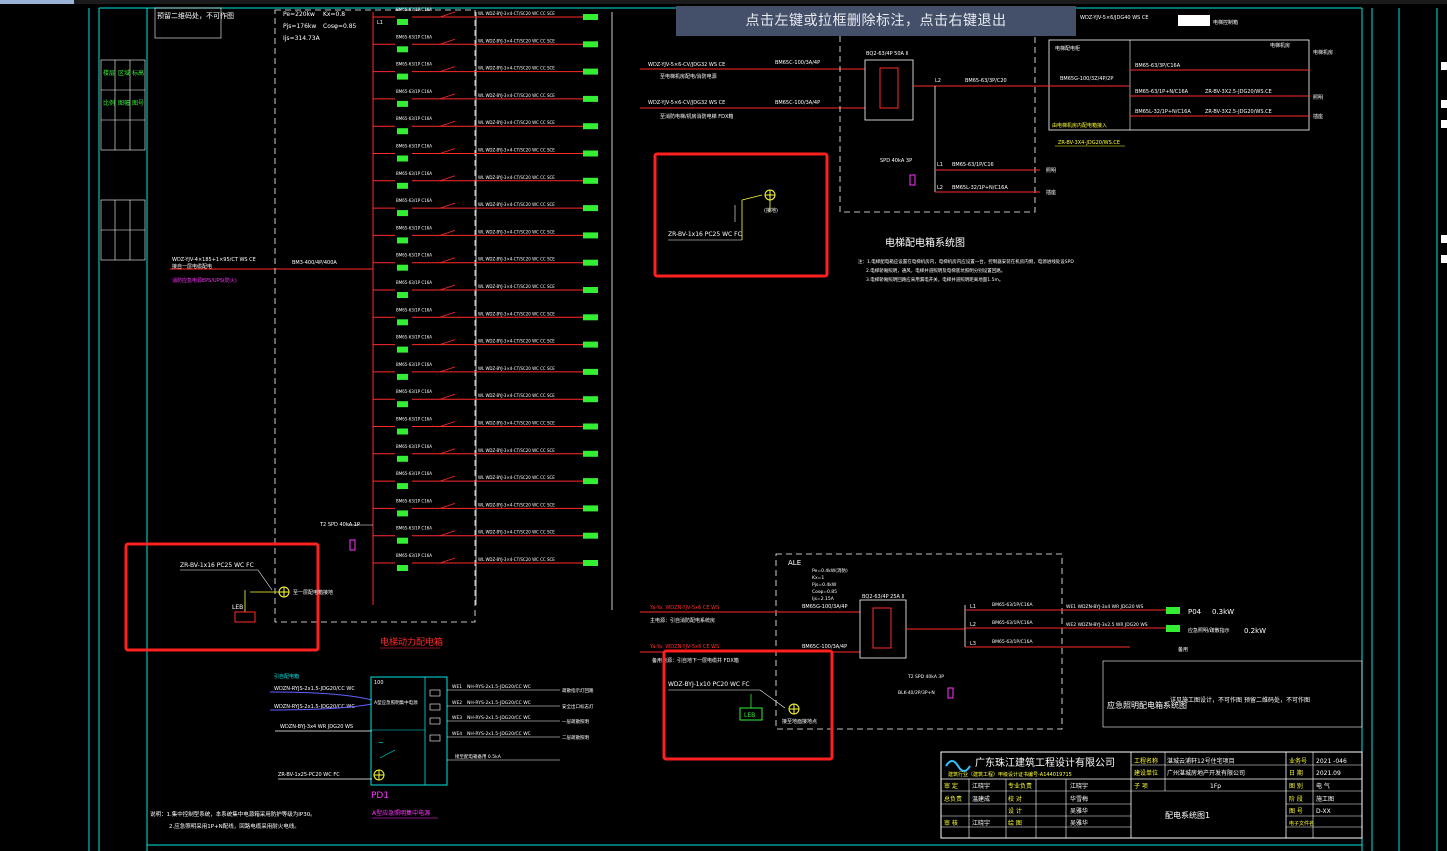 The image size is (1447, 851). I want to click on client-label: 建设单位, so click(1146, 773).